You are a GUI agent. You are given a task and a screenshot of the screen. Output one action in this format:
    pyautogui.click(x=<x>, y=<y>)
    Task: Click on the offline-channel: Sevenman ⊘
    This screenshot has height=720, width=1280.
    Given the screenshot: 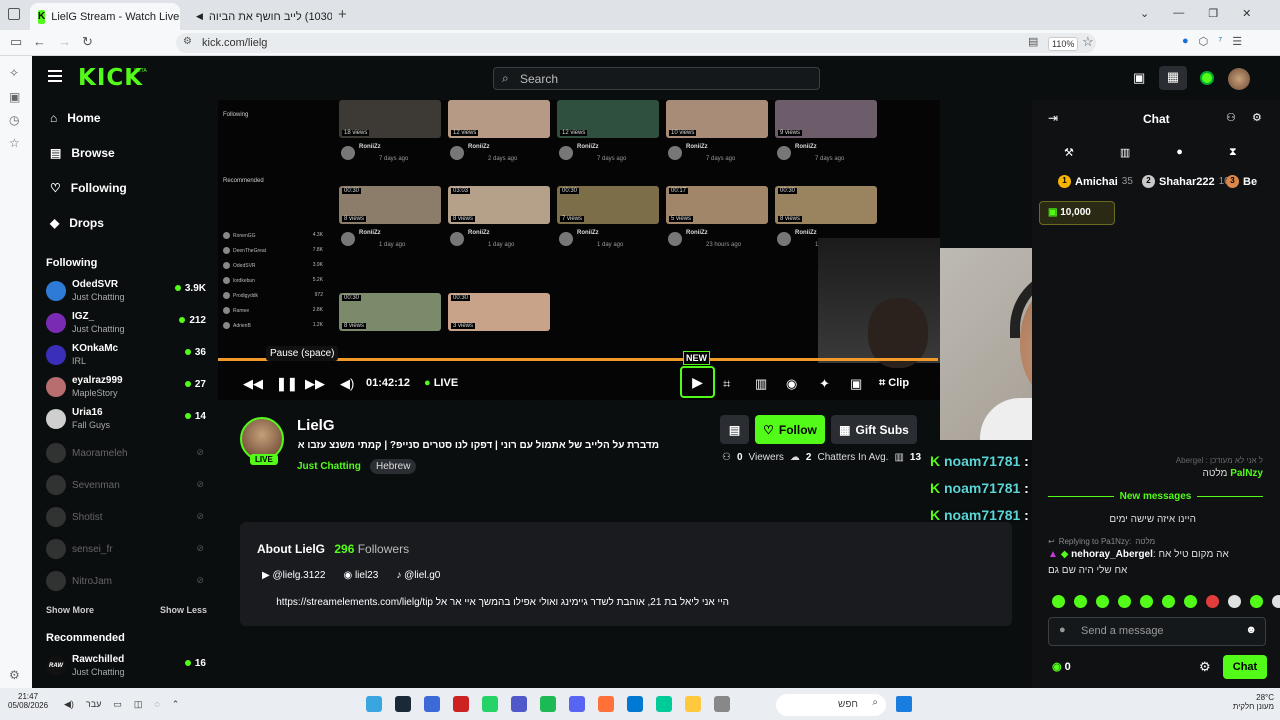 What is the action you would take?
    pyautogui.click(x=128, y=487)
    